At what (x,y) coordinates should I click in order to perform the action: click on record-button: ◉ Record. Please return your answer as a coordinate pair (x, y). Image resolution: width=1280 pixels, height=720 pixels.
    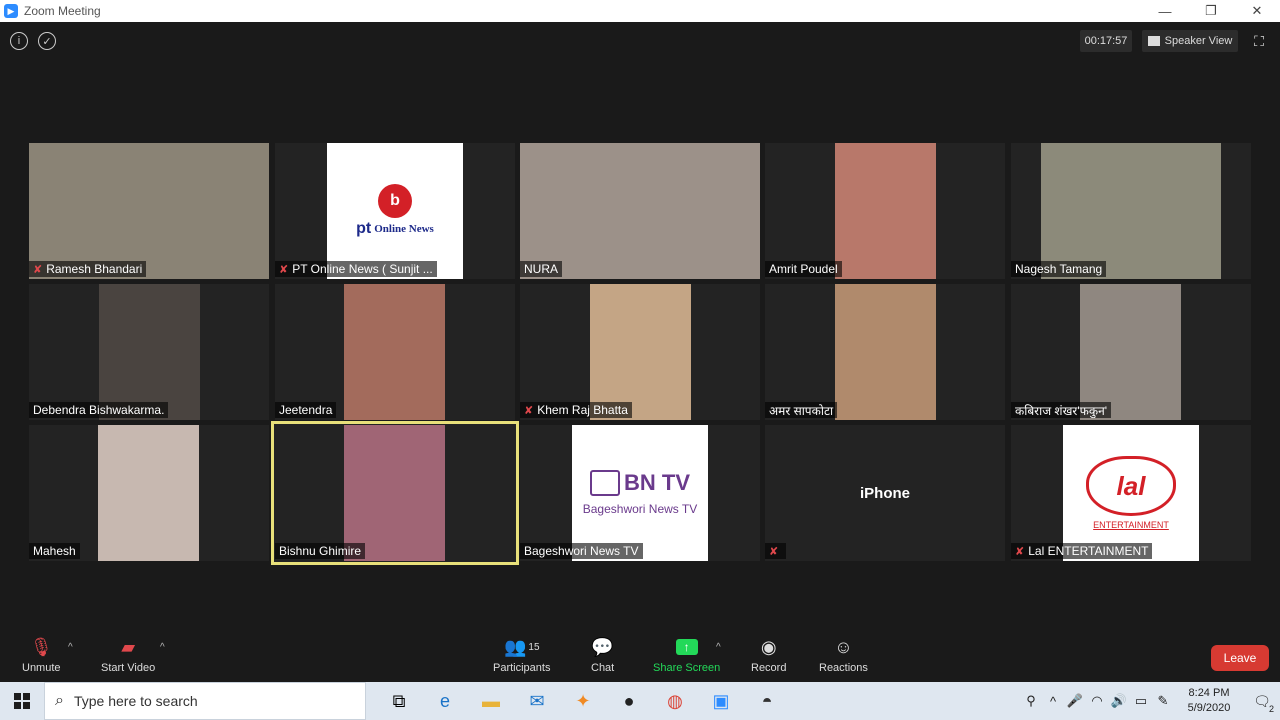
    Looking at the image, I should click on (769, 655).